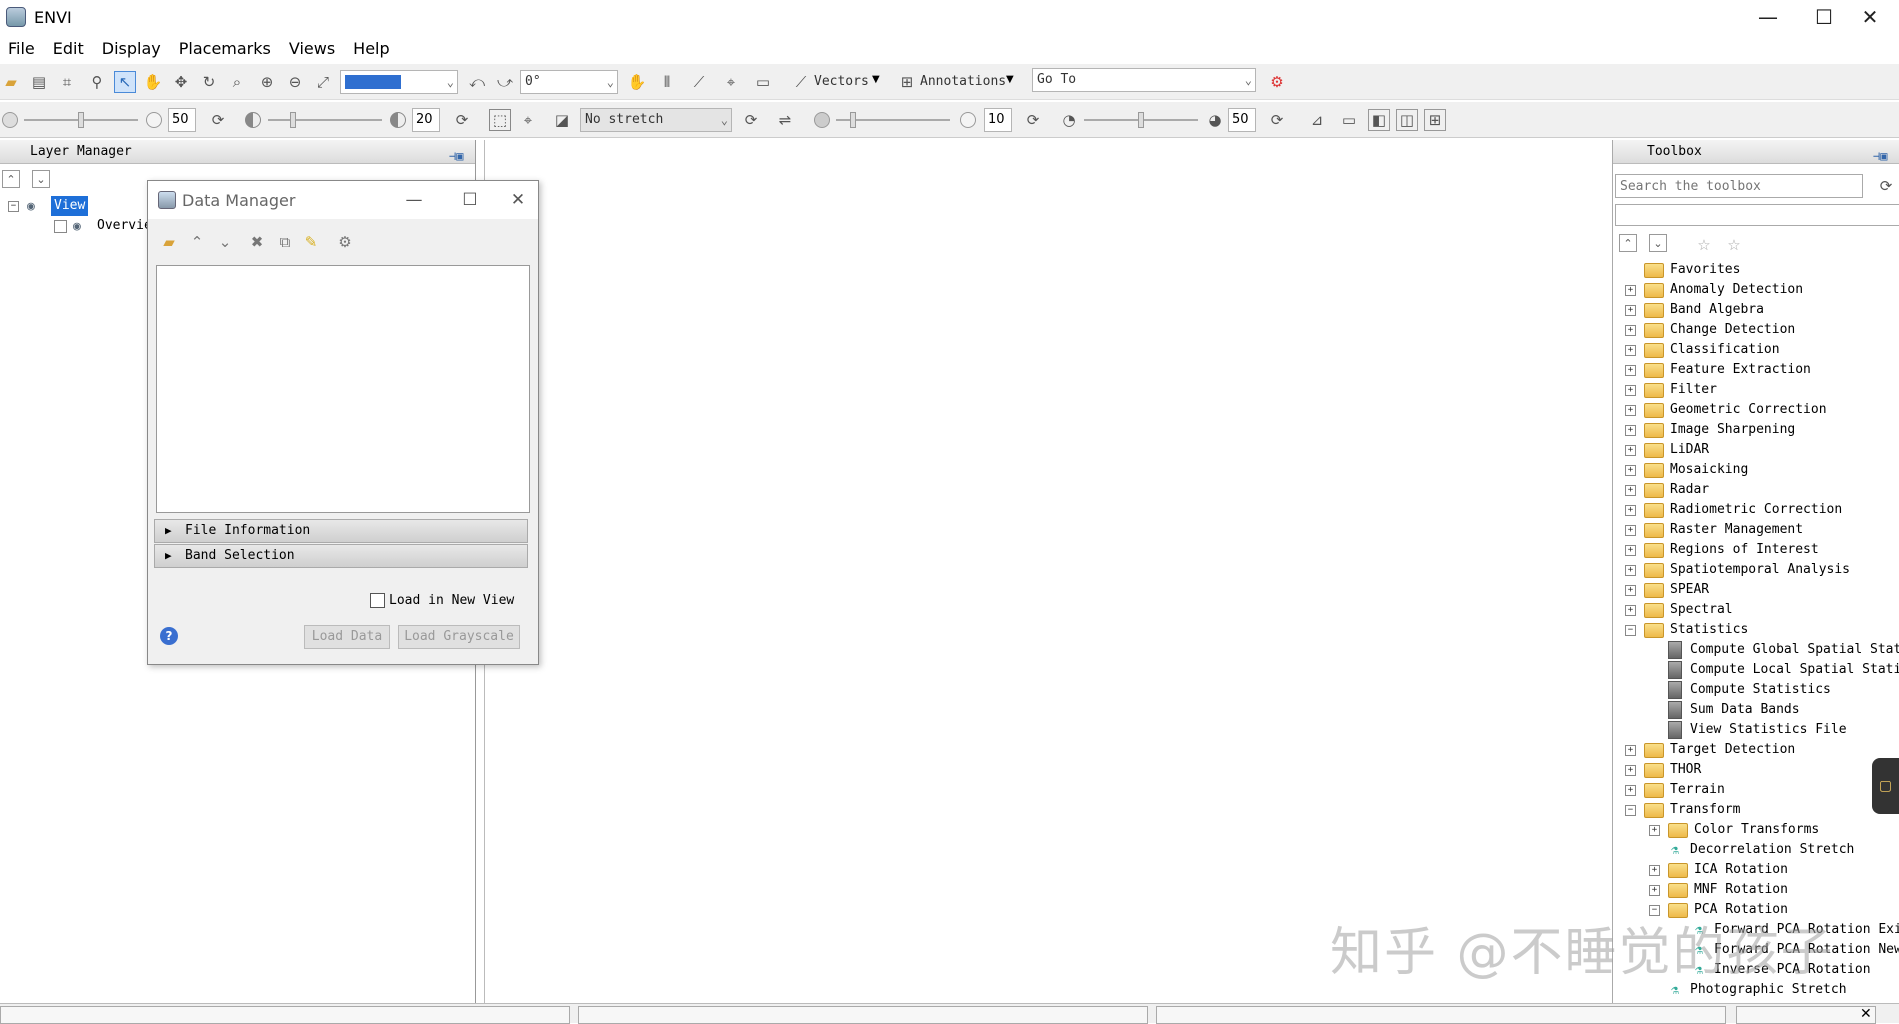  Describe the element at coordinates (225, 242) in the screenshot. I see `expand-icon: ⌄` at that location.